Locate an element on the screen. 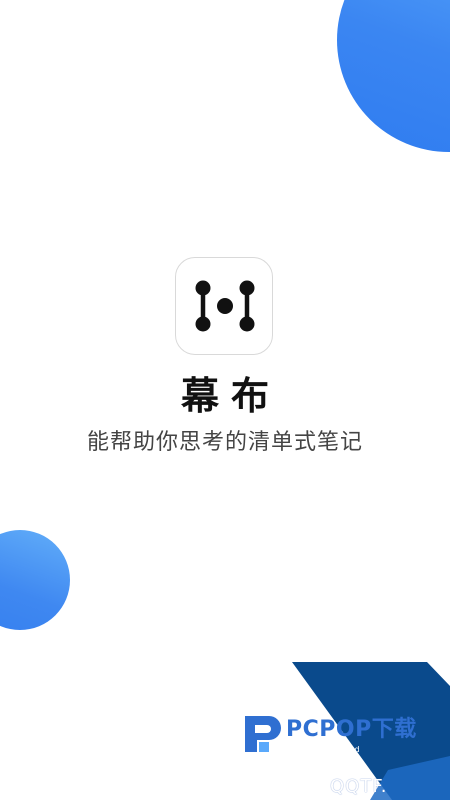 Image resolution: width=450 pixels, height=800 pixels. watermark-title: PCPOP下载 is located at coordinates (351, 729).